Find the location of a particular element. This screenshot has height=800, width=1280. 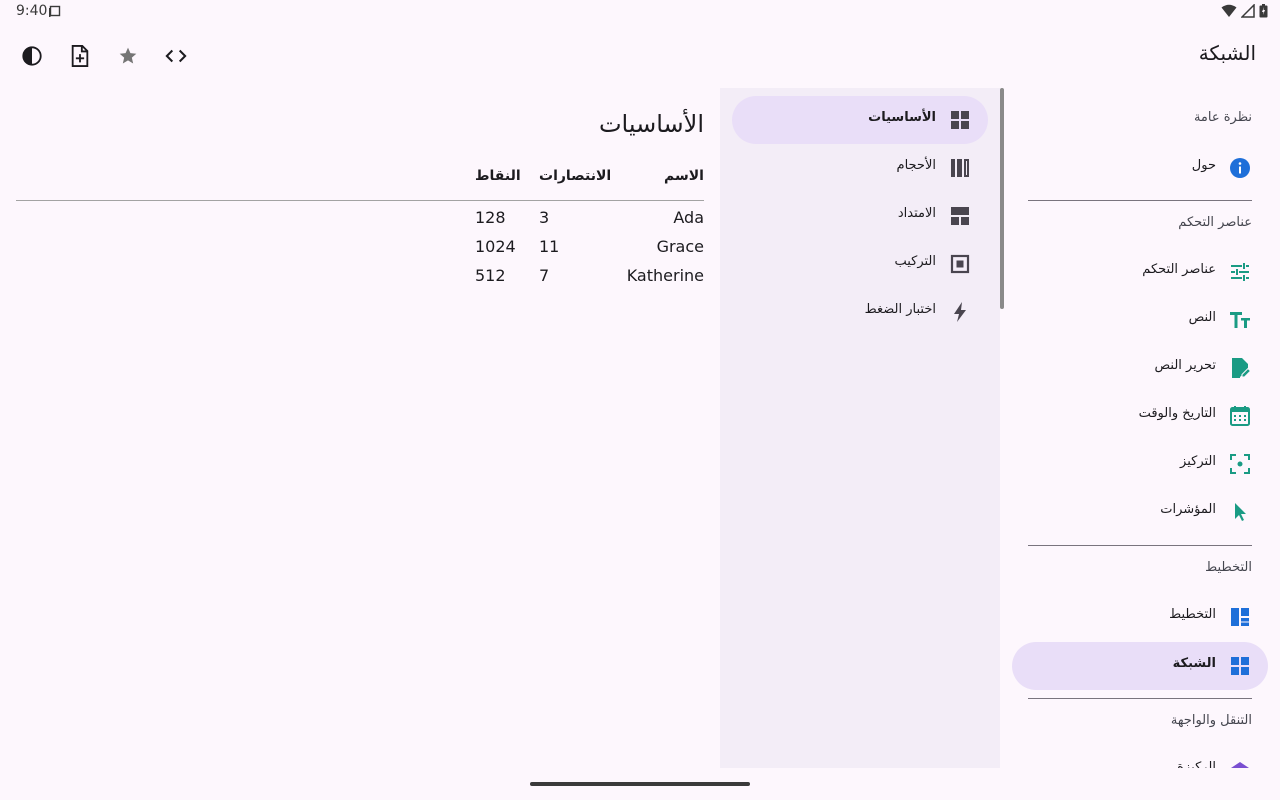

nav-item-date-time: التاريخ والوقت is located at coordinates (1140, 416).